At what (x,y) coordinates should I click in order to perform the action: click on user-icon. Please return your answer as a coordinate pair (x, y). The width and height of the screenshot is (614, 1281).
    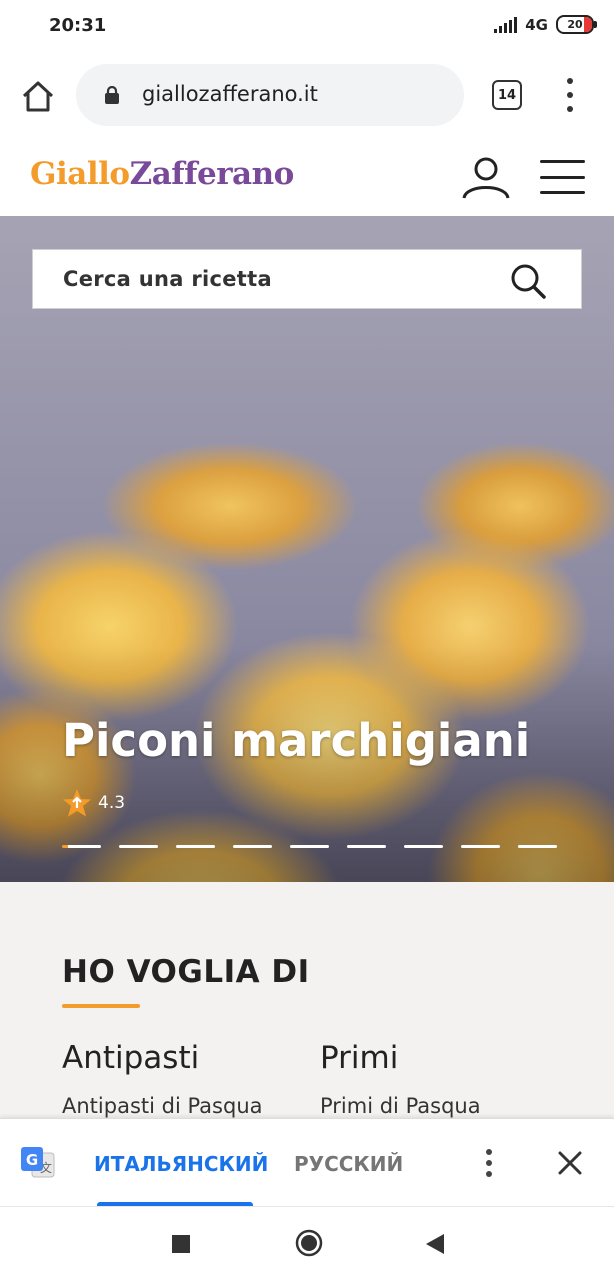
    Looking at the image, I should click on (486, 178).